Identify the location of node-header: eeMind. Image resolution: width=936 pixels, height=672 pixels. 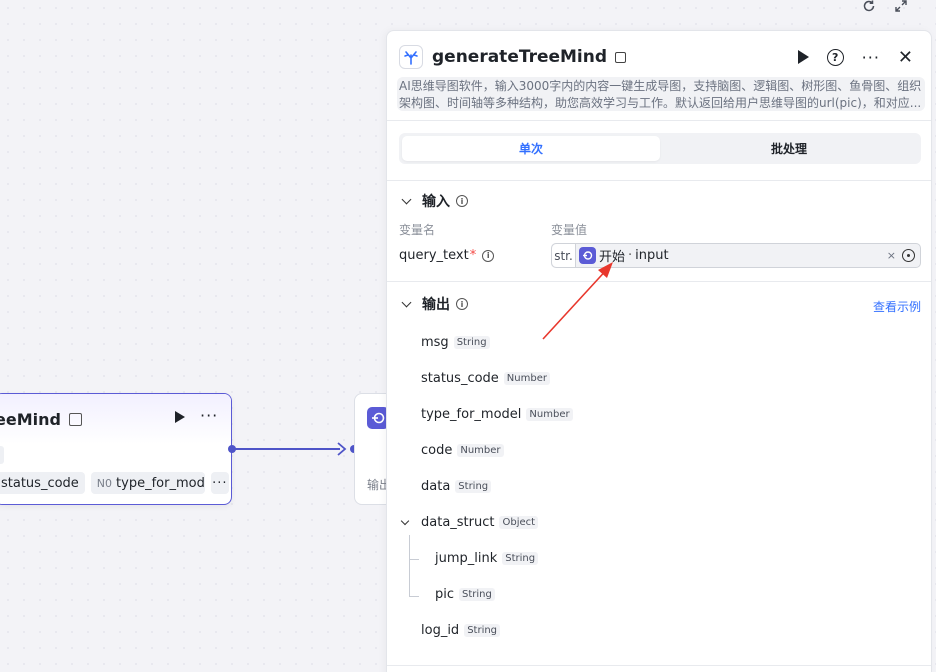
(115, 419).